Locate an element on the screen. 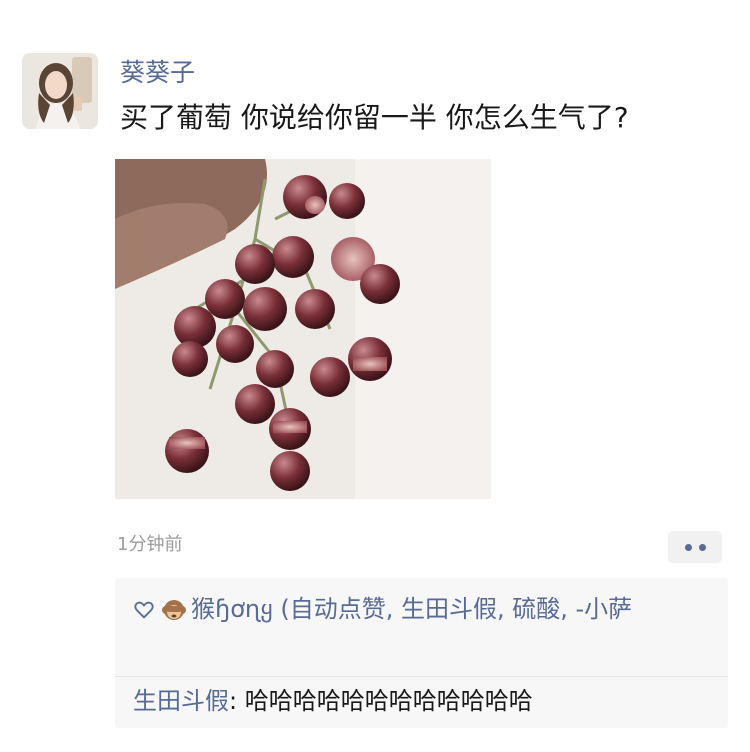 The image size is (750, 752). divider is located at coordinates (421, 676).